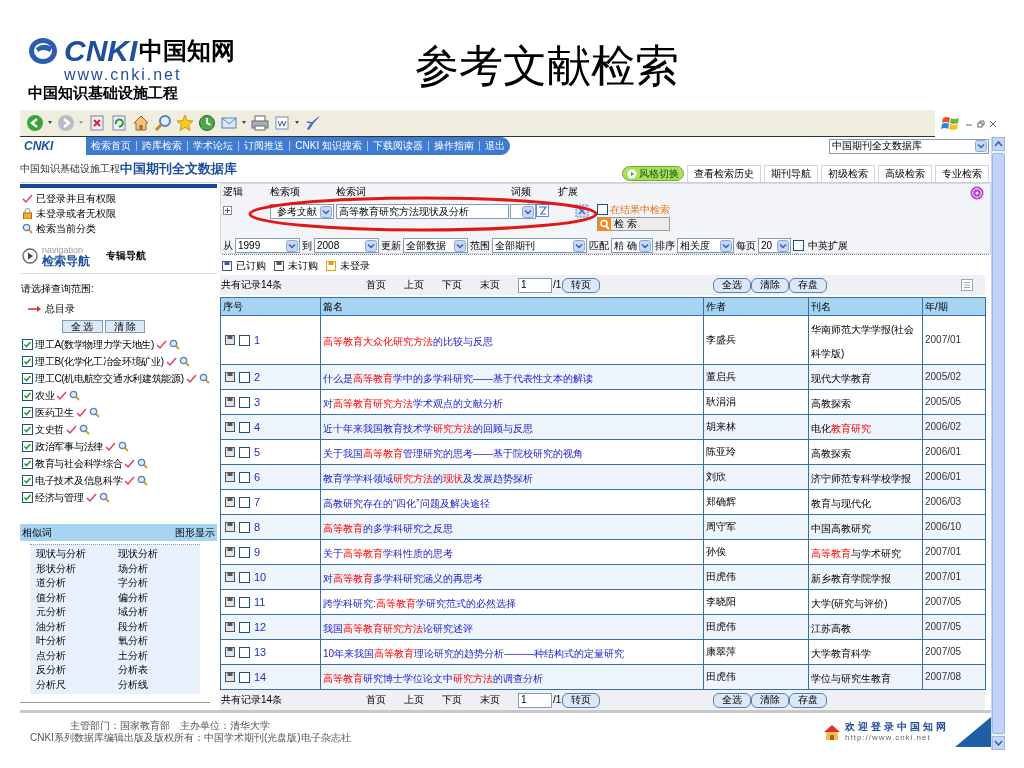  Describe the element at coordinates (77, 568) in the screenshot. I see `similar-word-link: 形状分析` at that location.